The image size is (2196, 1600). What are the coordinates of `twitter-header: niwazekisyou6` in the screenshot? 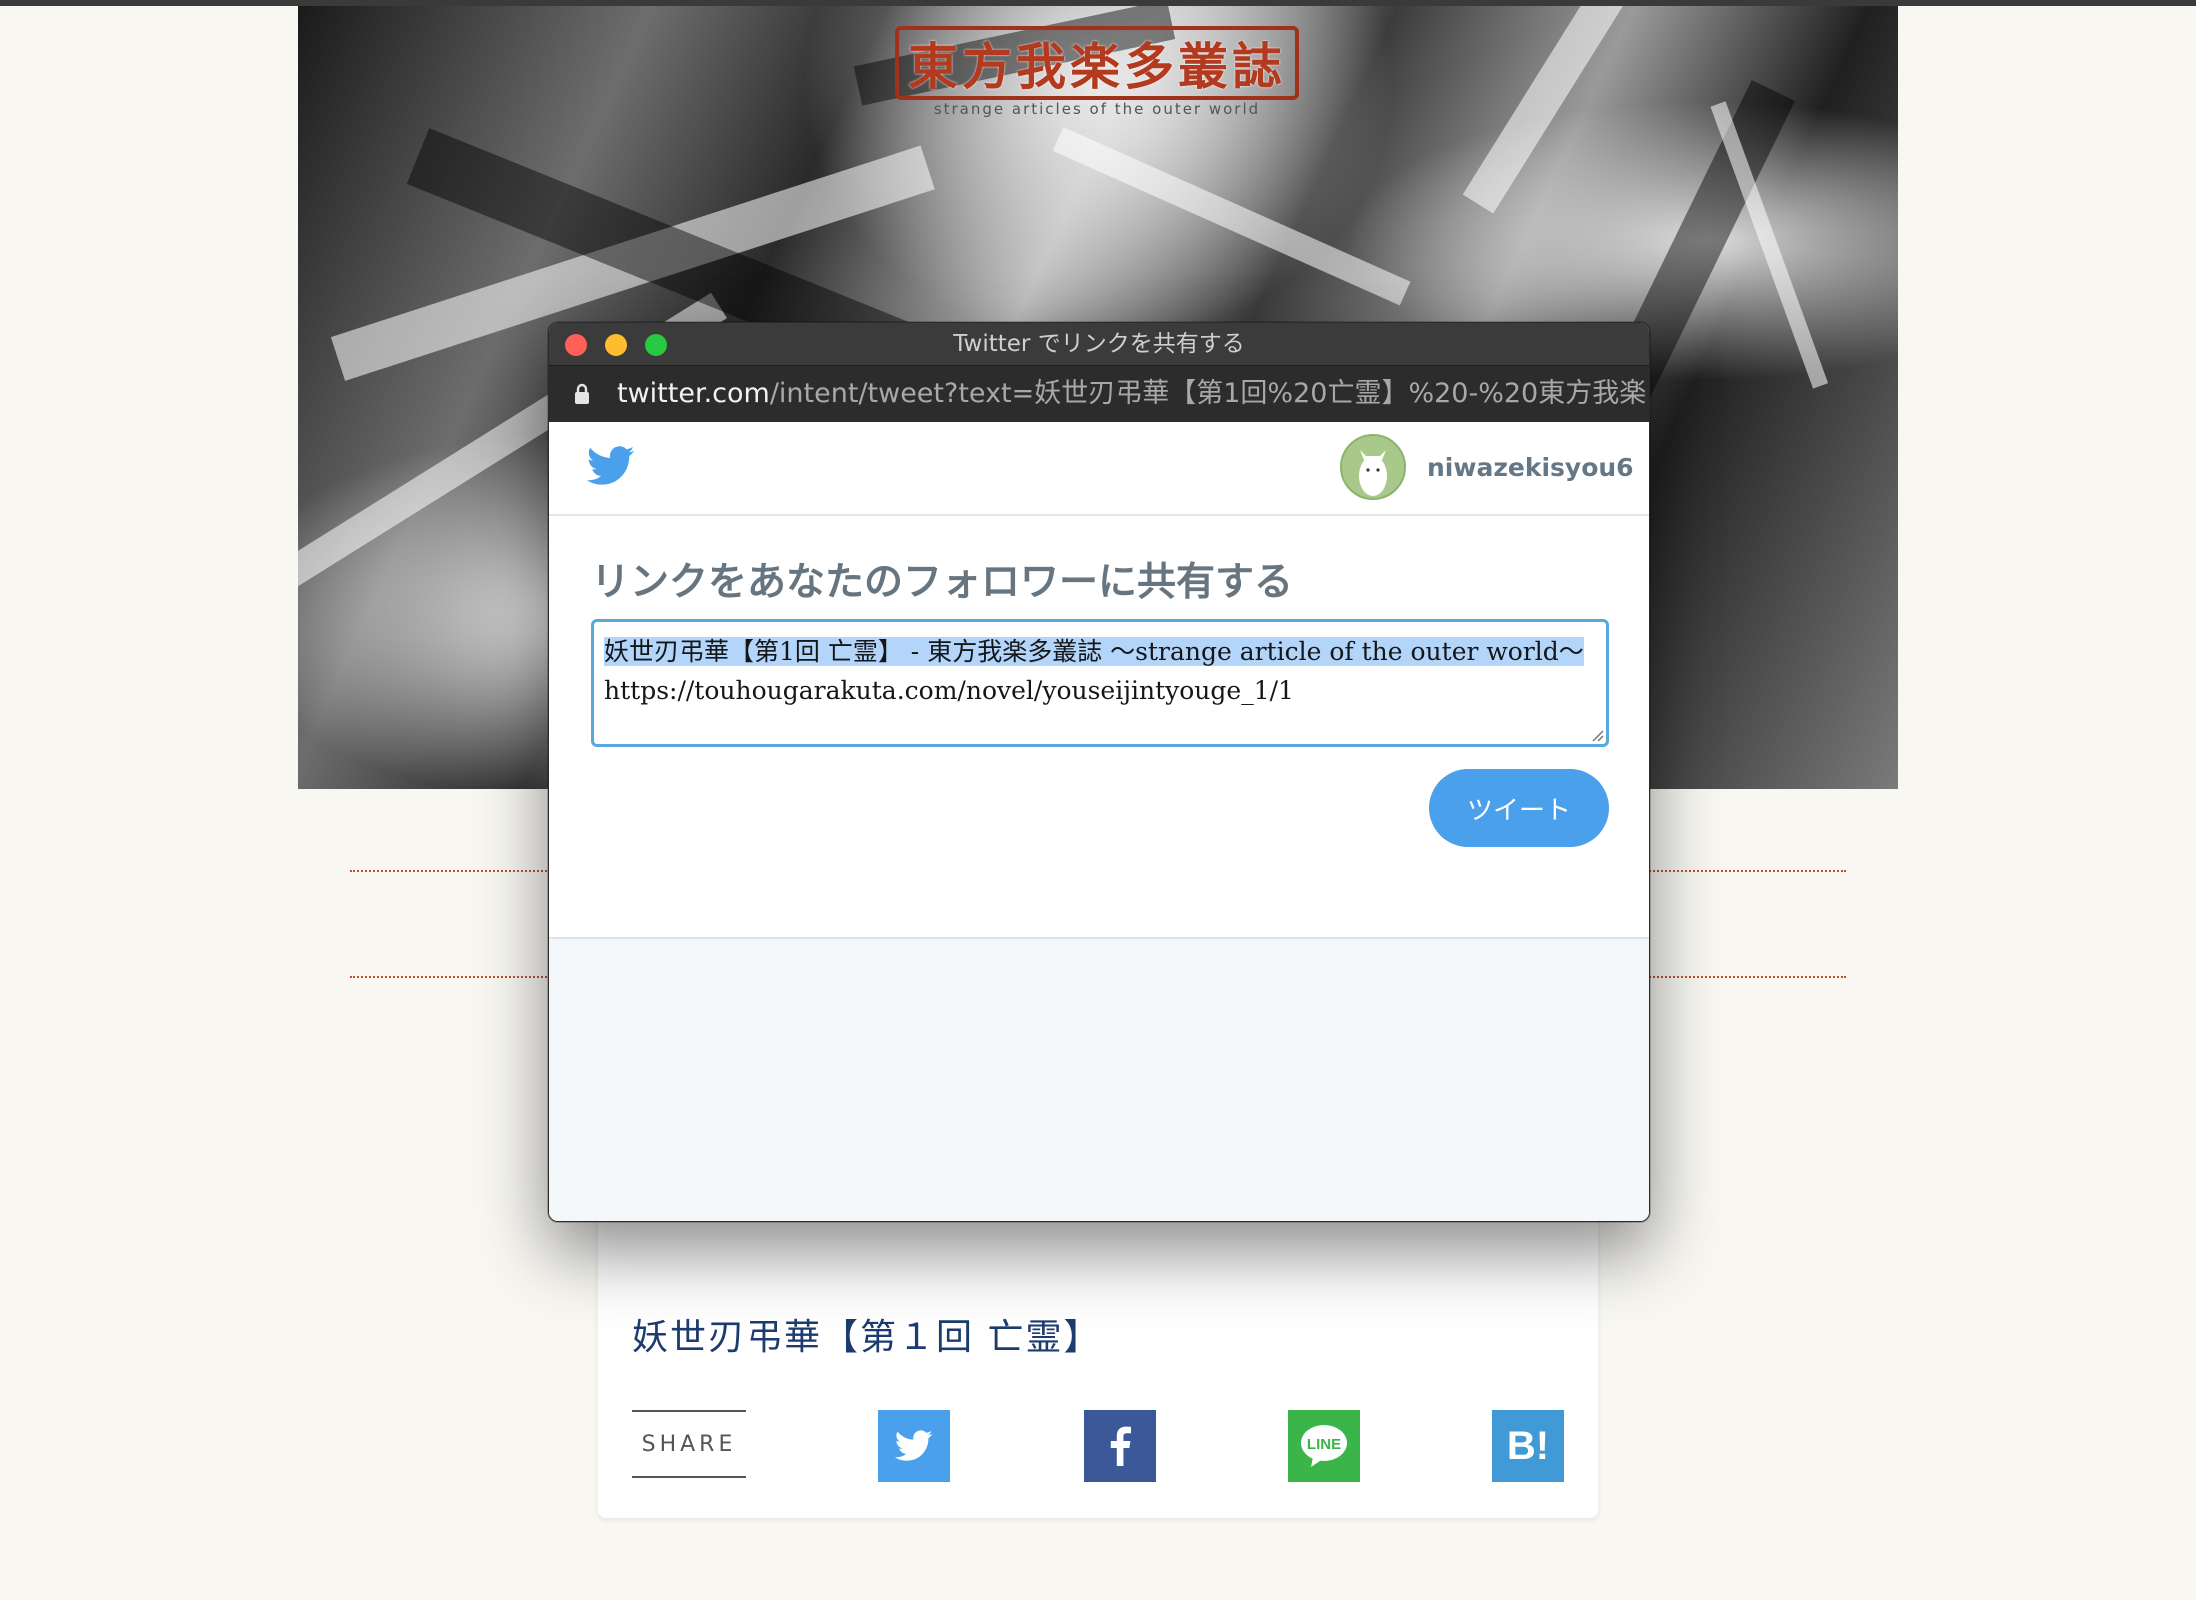 It's located at (1099, 469).